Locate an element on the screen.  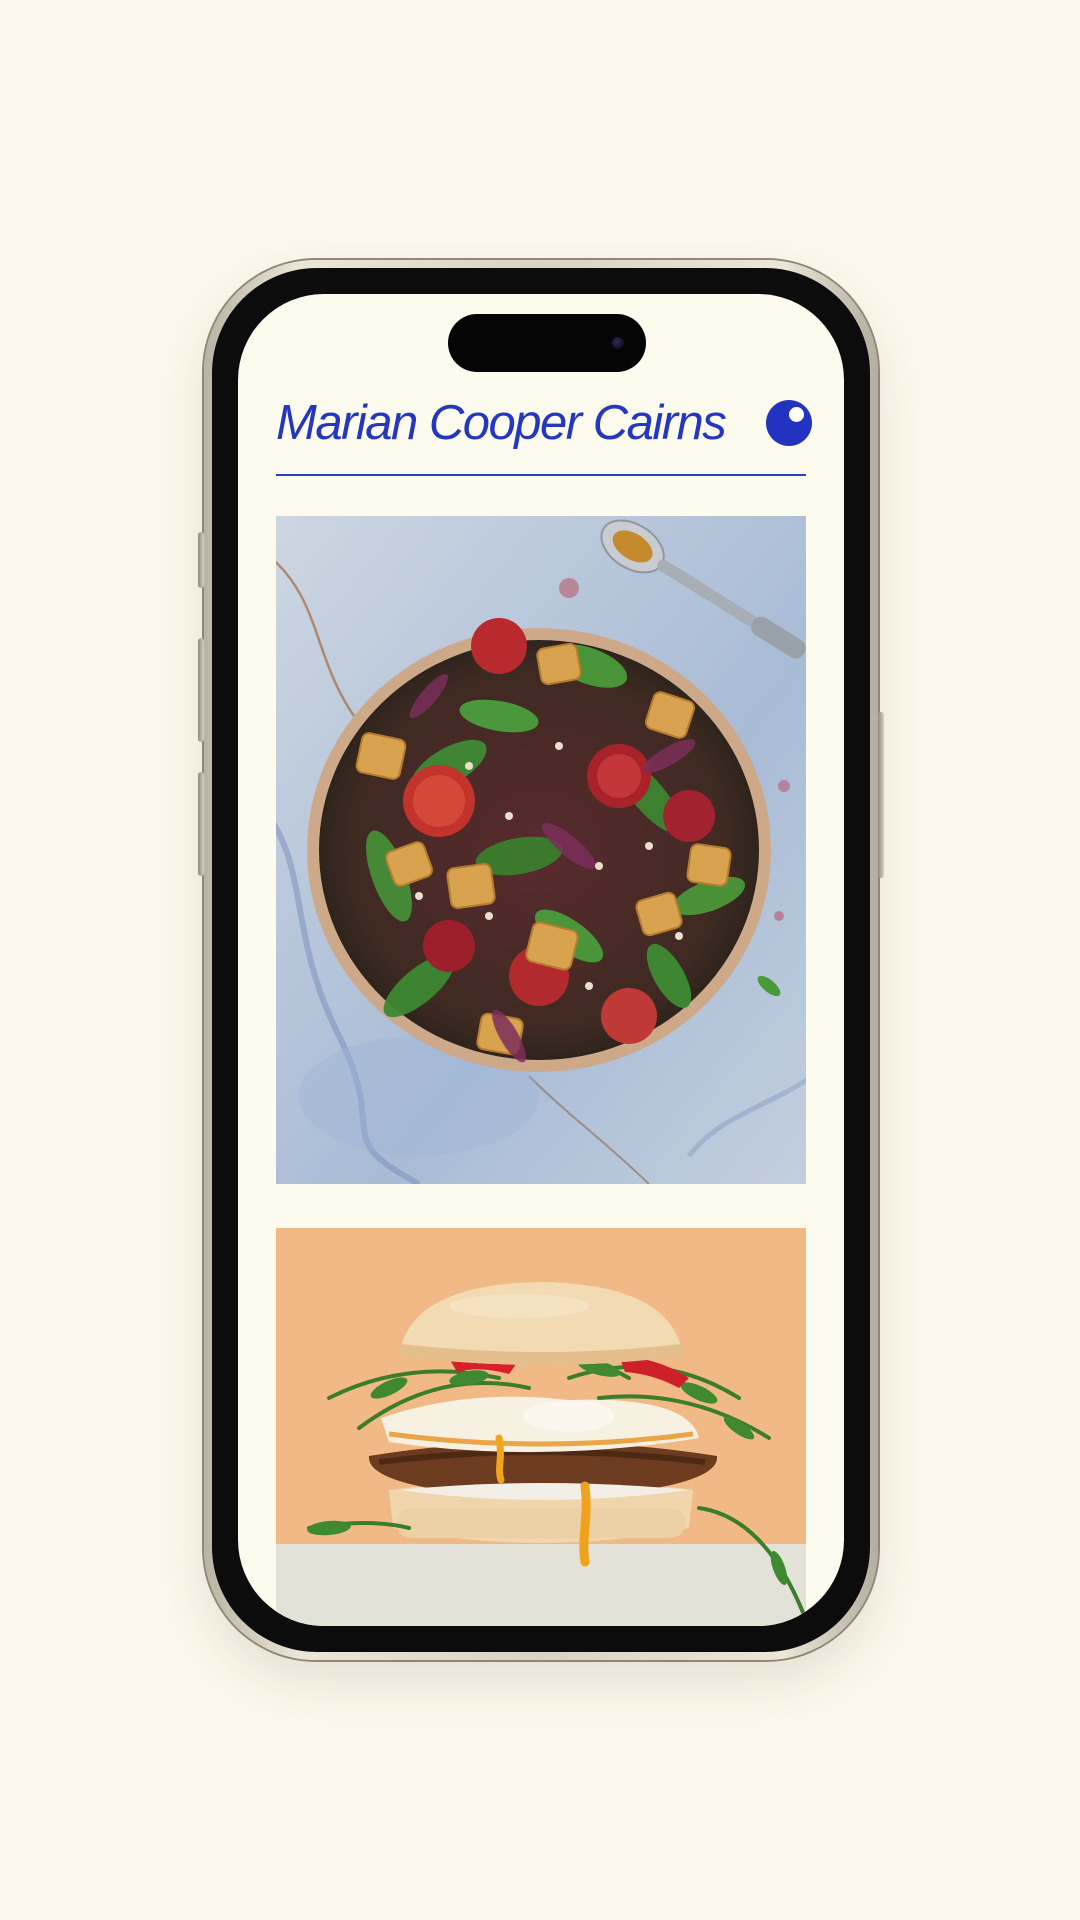
sandwich-photo-card is located at coordinates (541, 1427).